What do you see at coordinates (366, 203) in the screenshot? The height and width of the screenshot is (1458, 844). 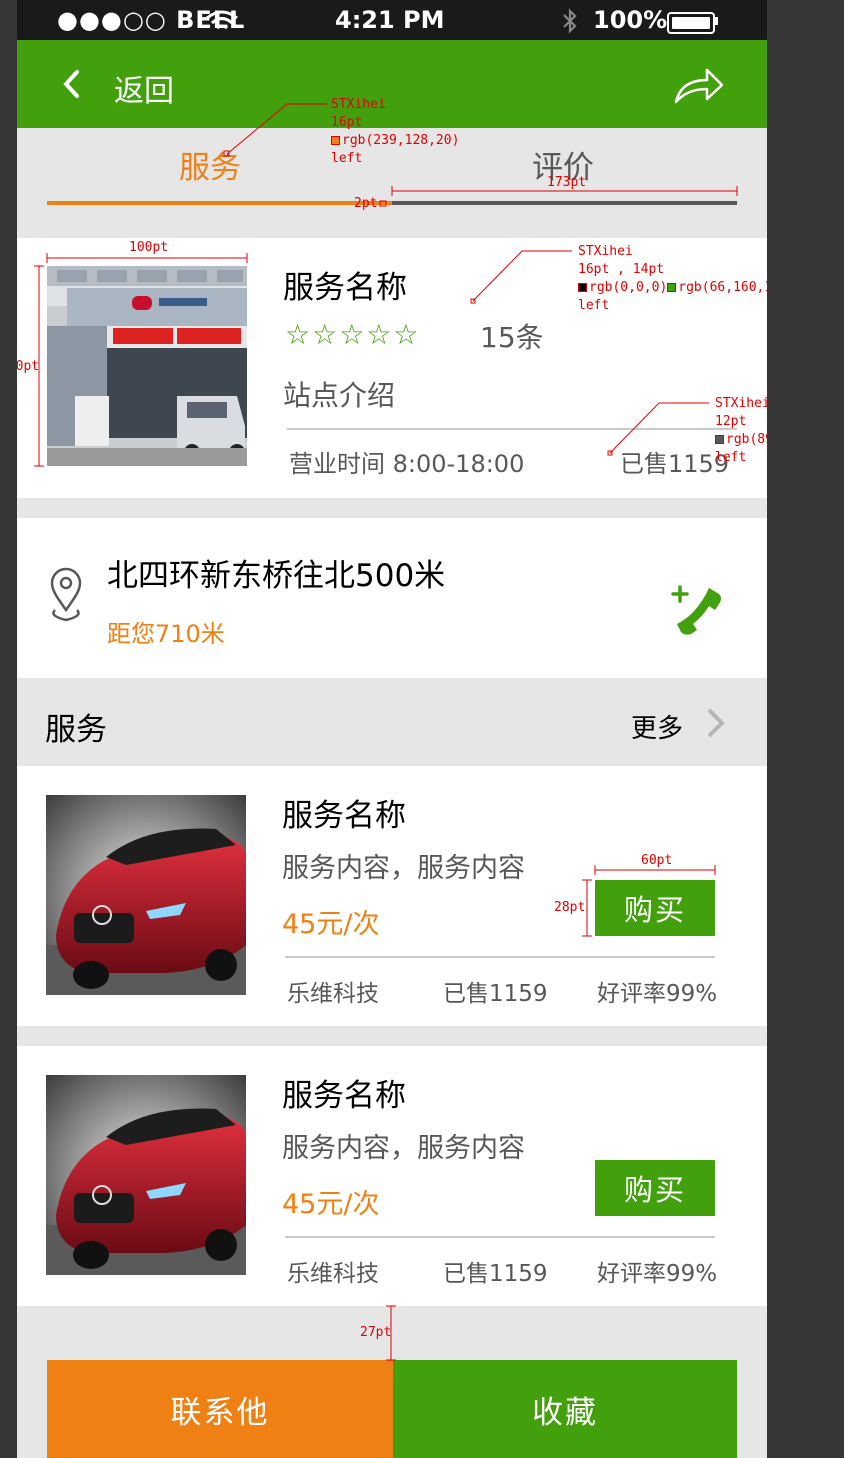 I see `tab-gap-annotation: 2pt` at bounding box center [366, 203].